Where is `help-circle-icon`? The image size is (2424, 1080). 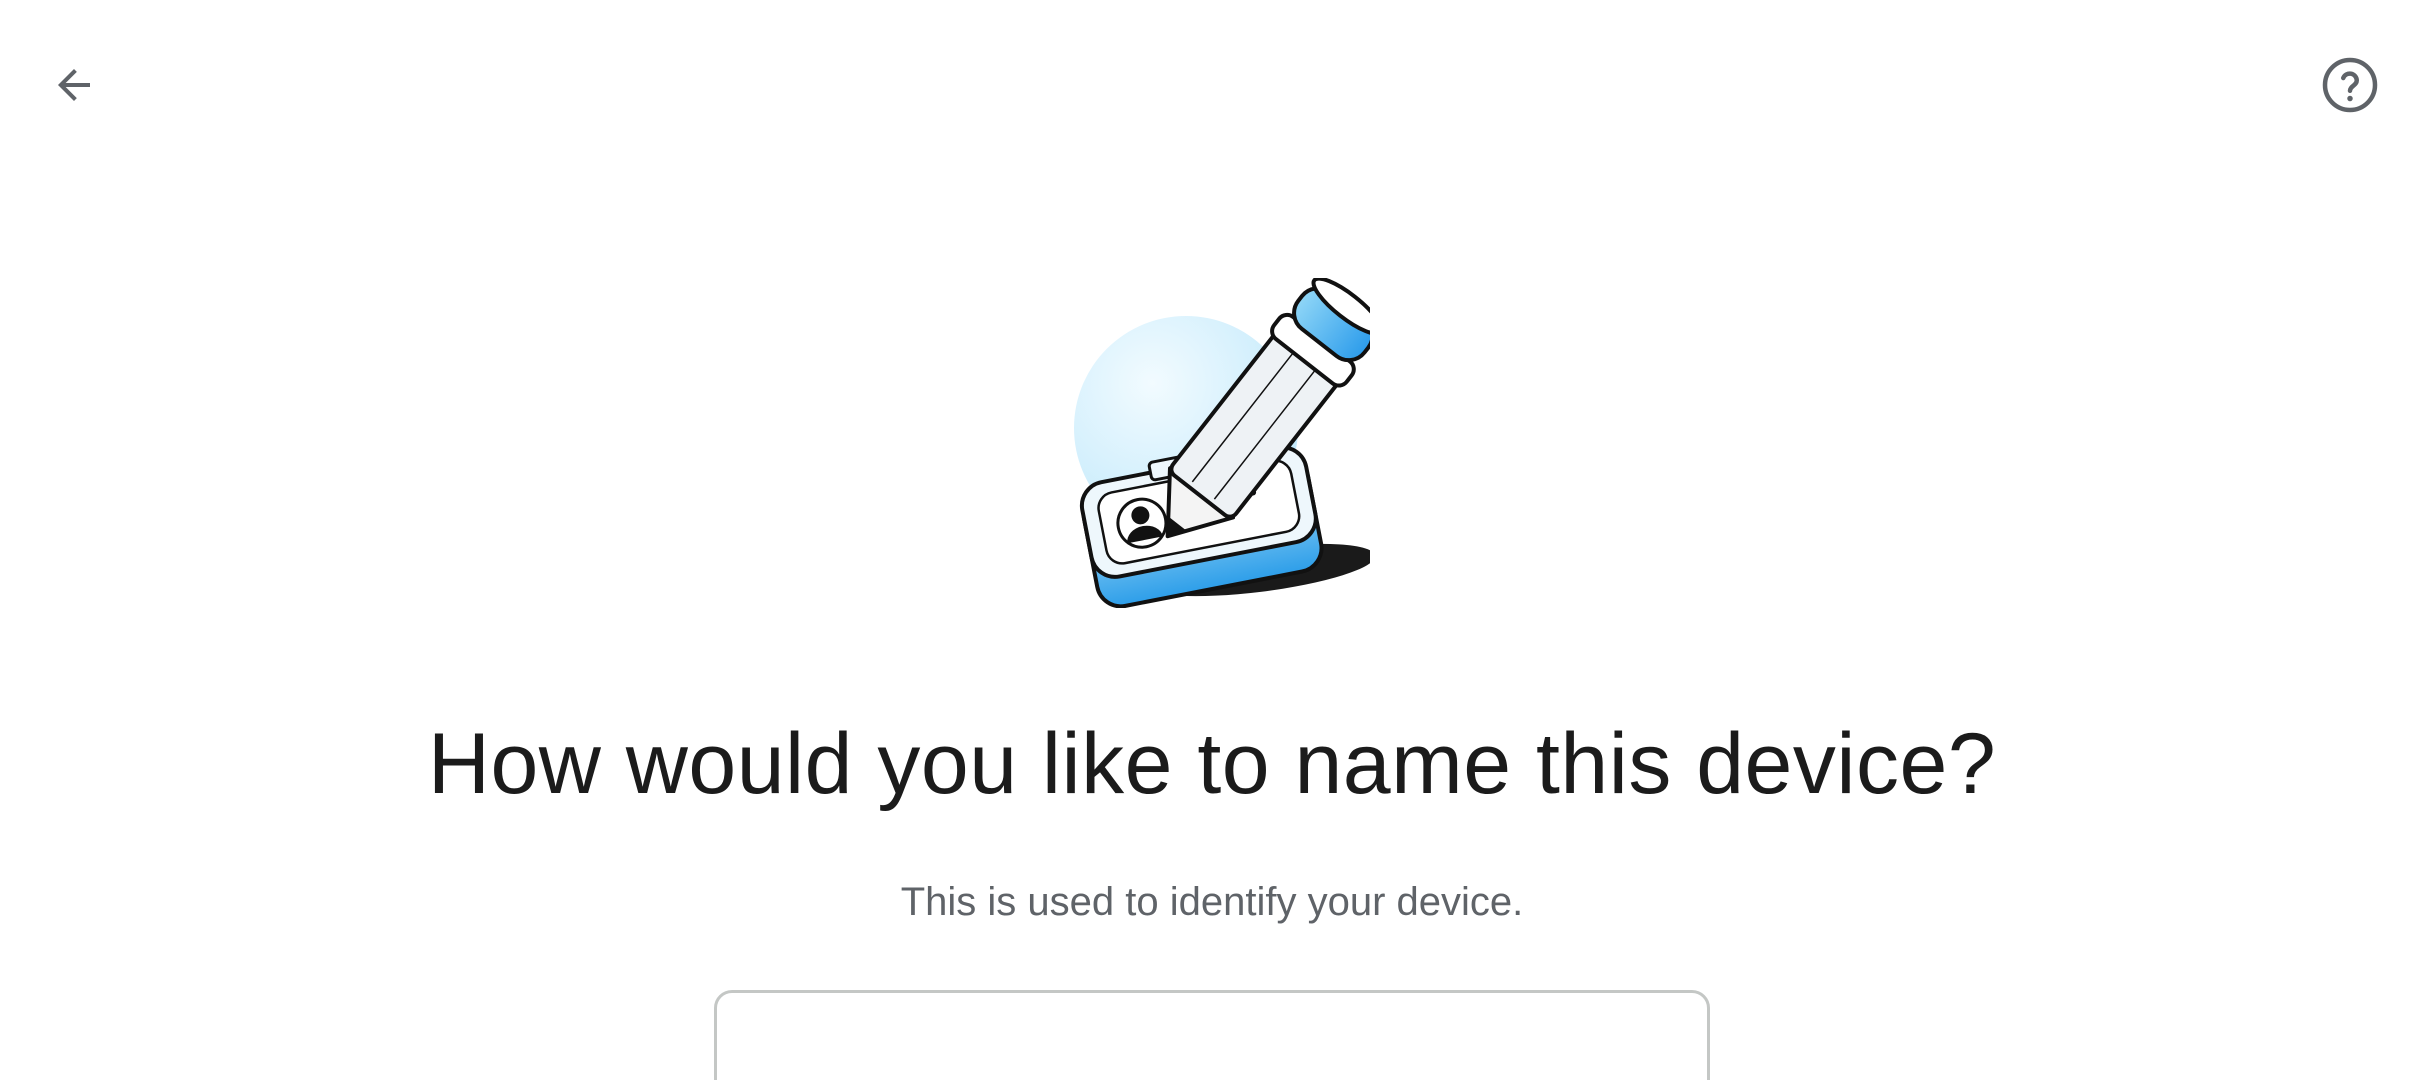
help-circle-icon is located at coordinates (2350, 85).